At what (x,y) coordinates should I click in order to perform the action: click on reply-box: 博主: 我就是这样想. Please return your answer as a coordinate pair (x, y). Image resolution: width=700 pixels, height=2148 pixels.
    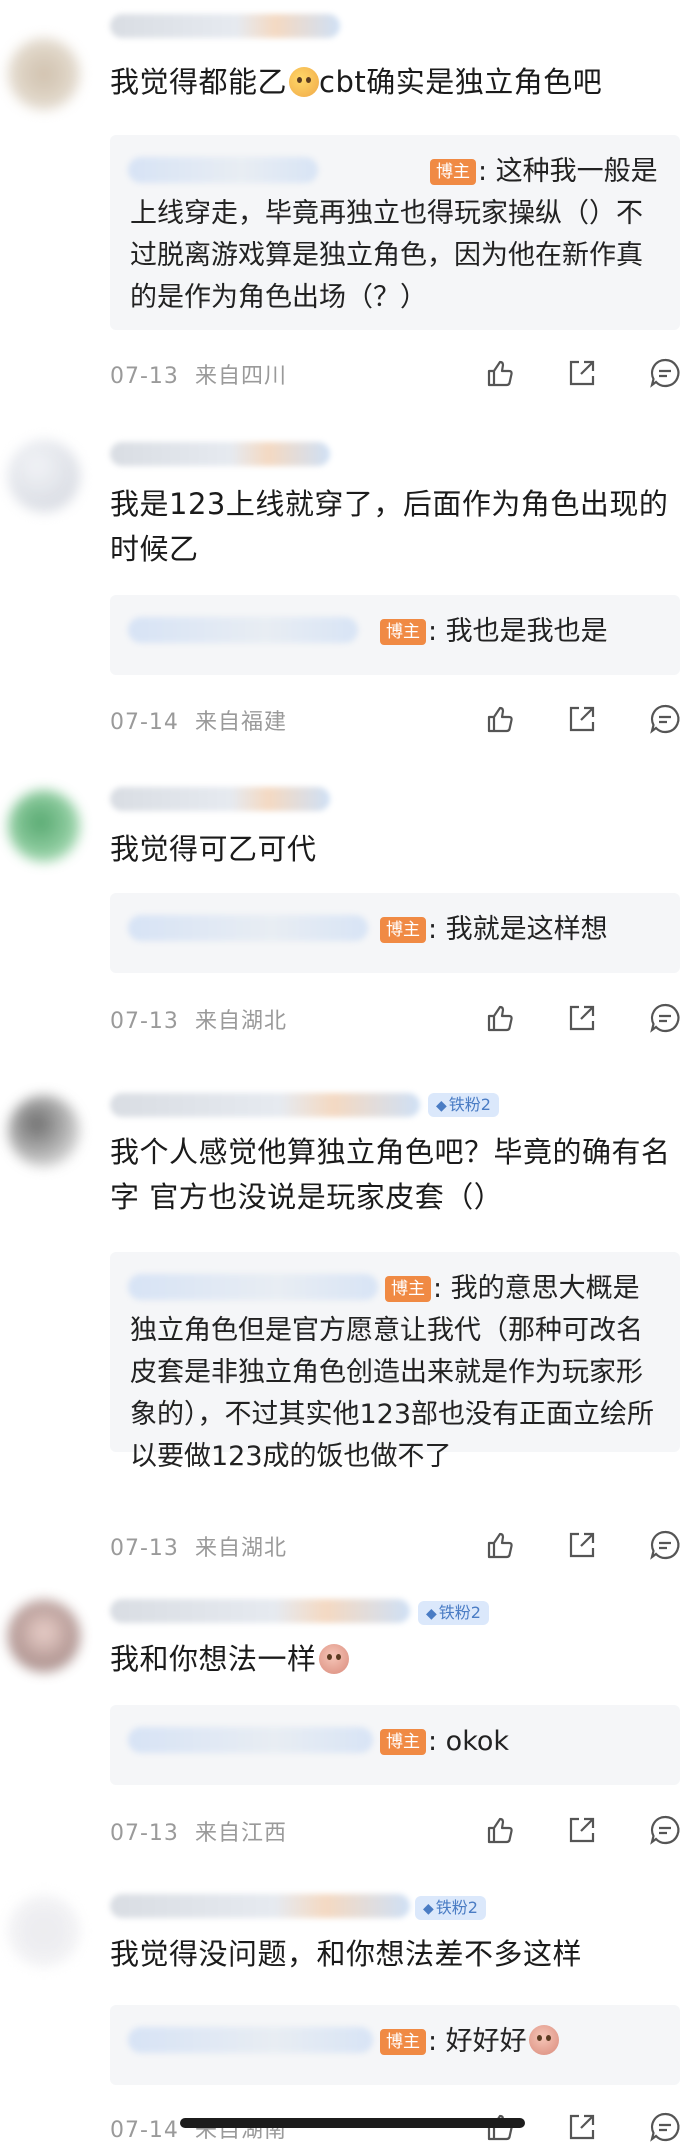
    Looking at the image, I should click on (395, 933).